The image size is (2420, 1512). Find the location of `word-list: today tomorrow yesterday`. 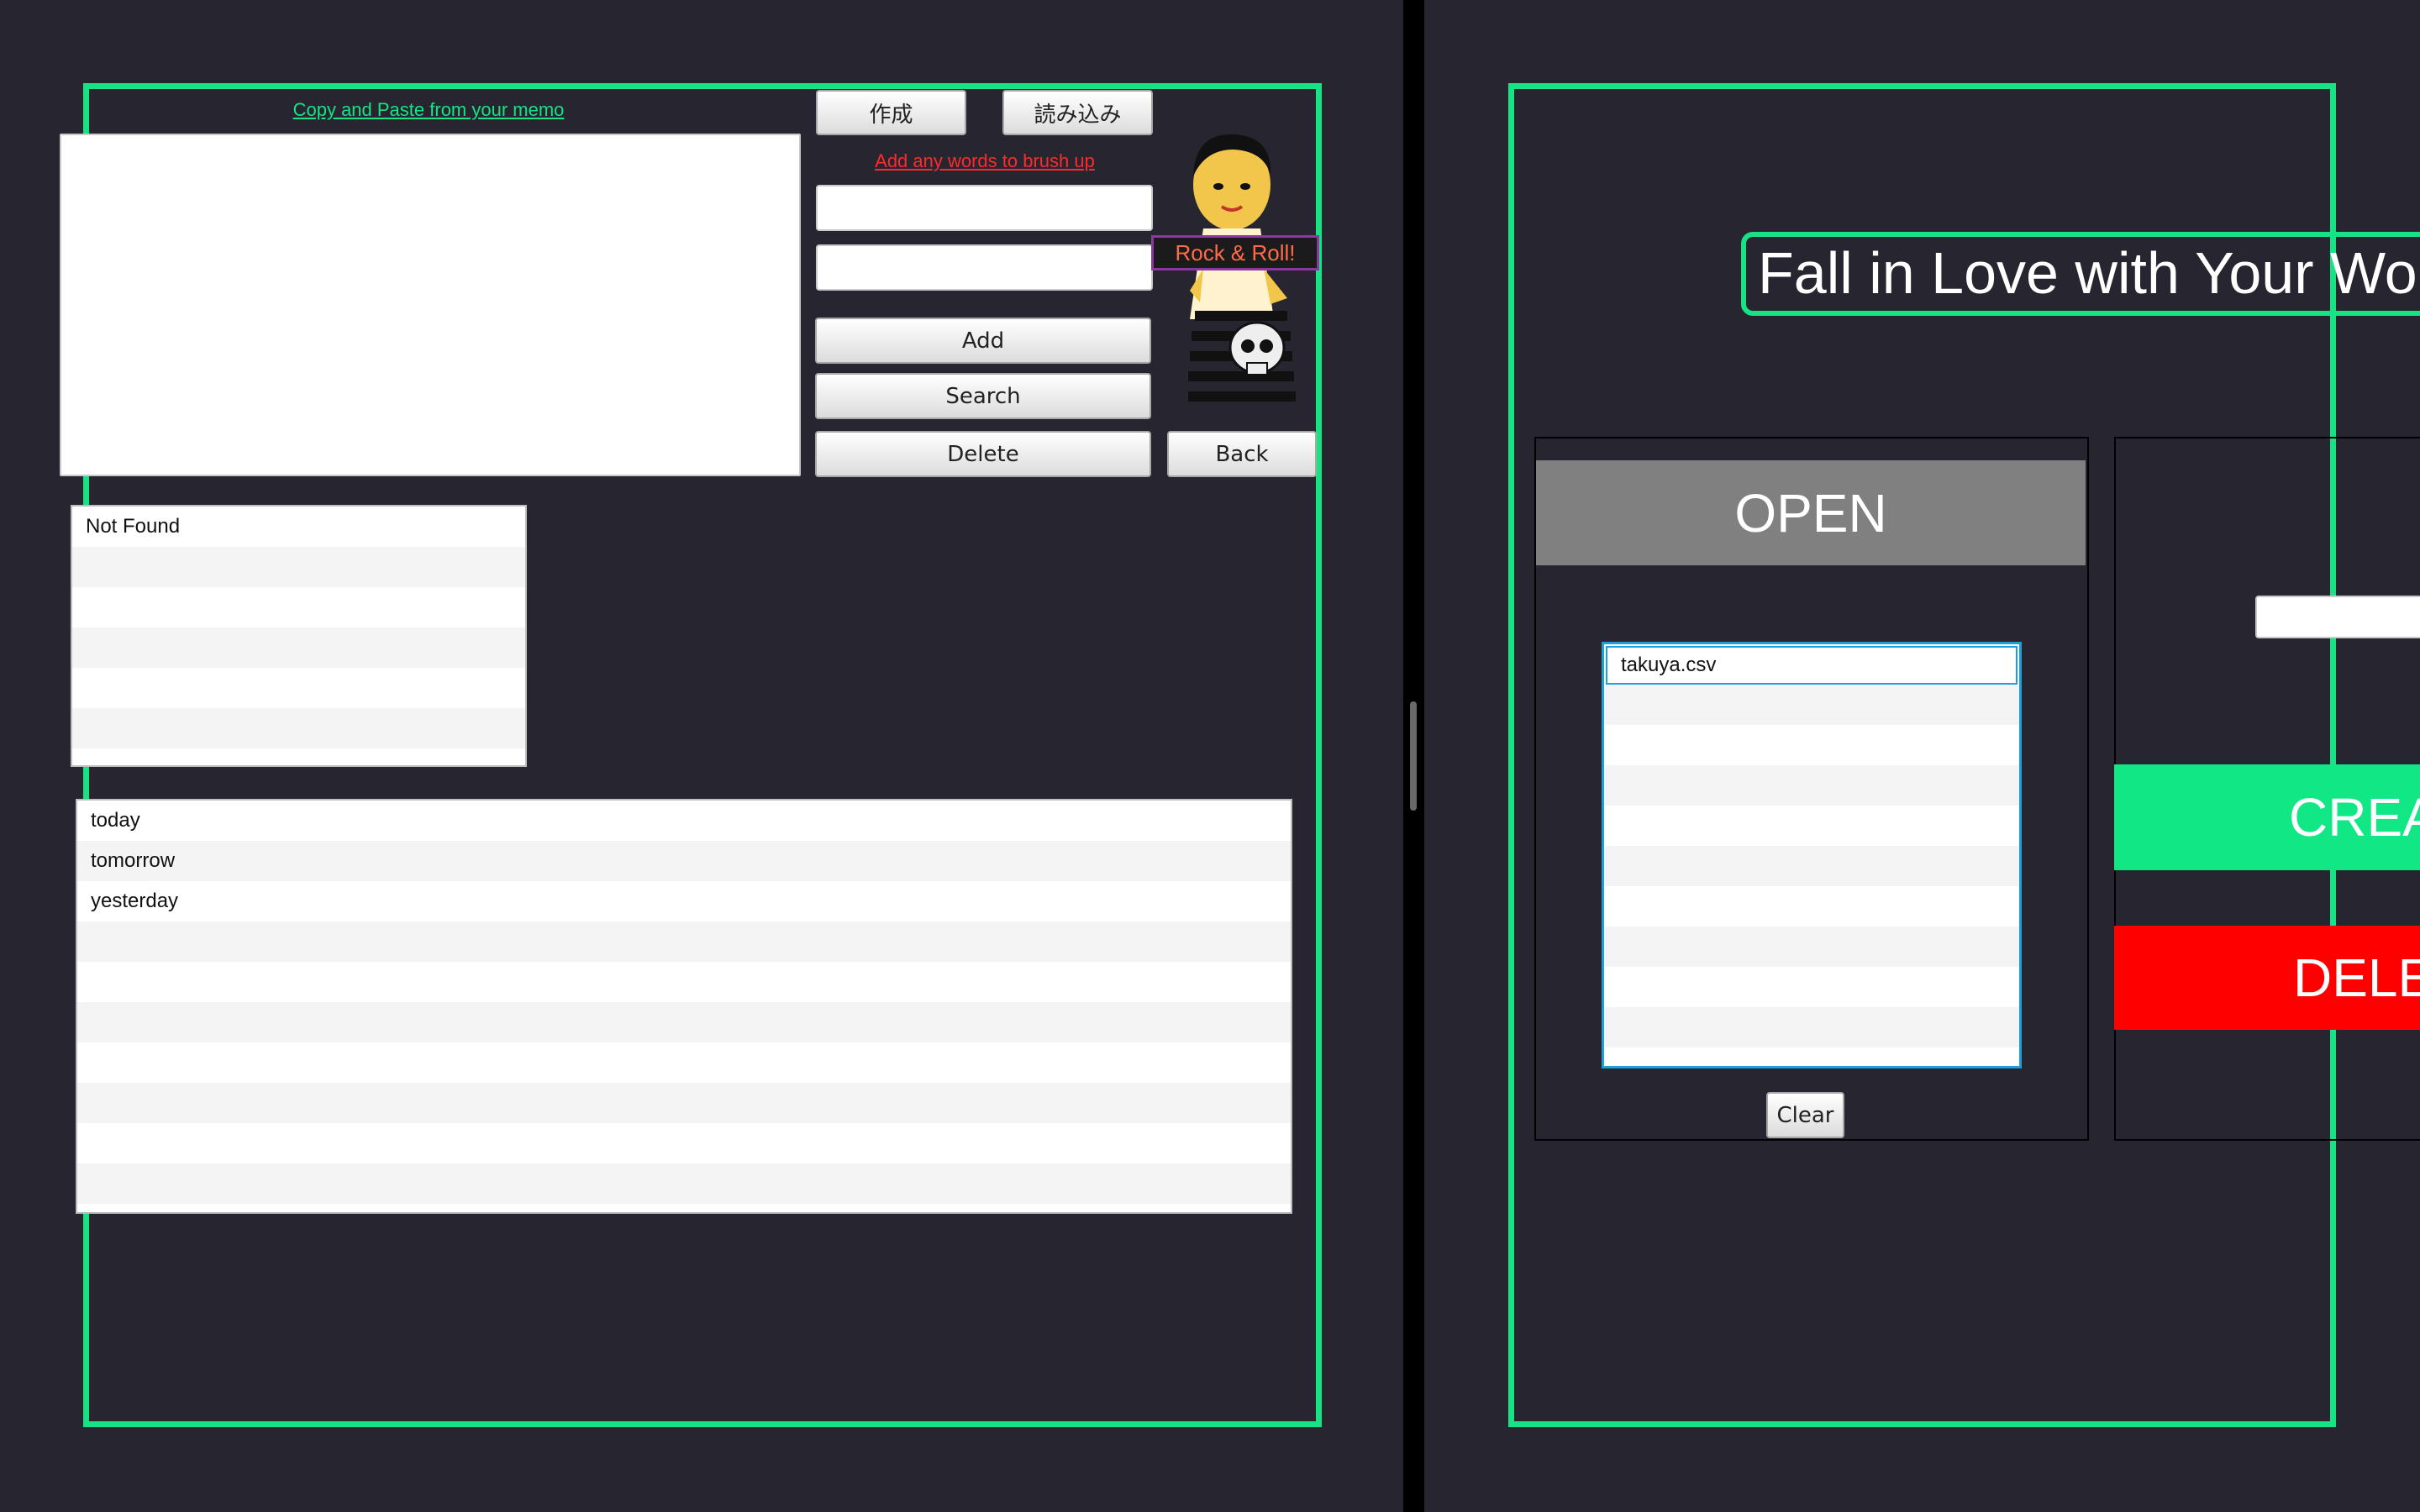

word-list: today tomorrow yesterday is located at coordinates (684, 1006).